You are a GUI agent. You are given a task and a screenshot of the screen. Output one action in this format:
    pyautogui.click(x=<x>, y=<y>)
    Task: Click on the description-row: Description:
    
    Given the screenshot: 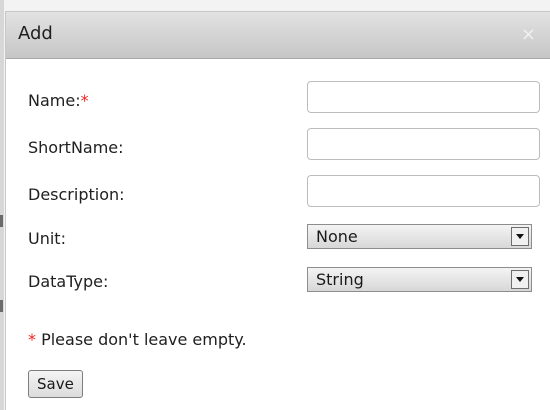 What is the action you would take?
    pyautogui.click(x=278, y=195)
    